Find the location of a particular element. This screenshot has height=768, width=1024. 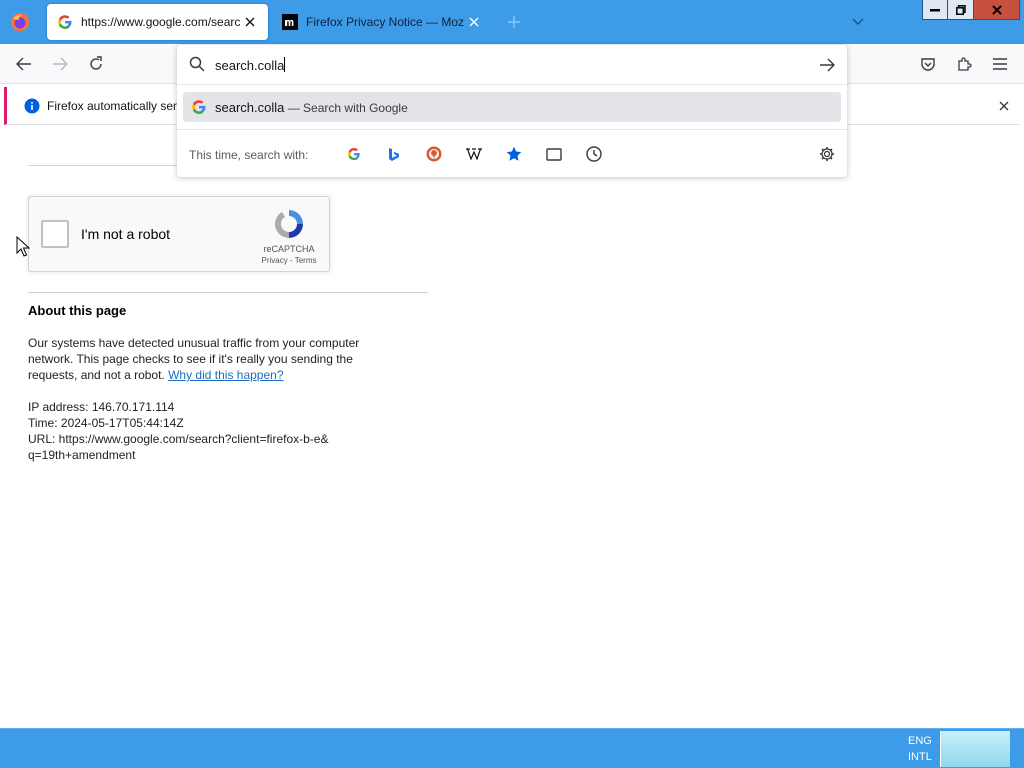

back-arrow-icon is located at coordinates (24, 64).